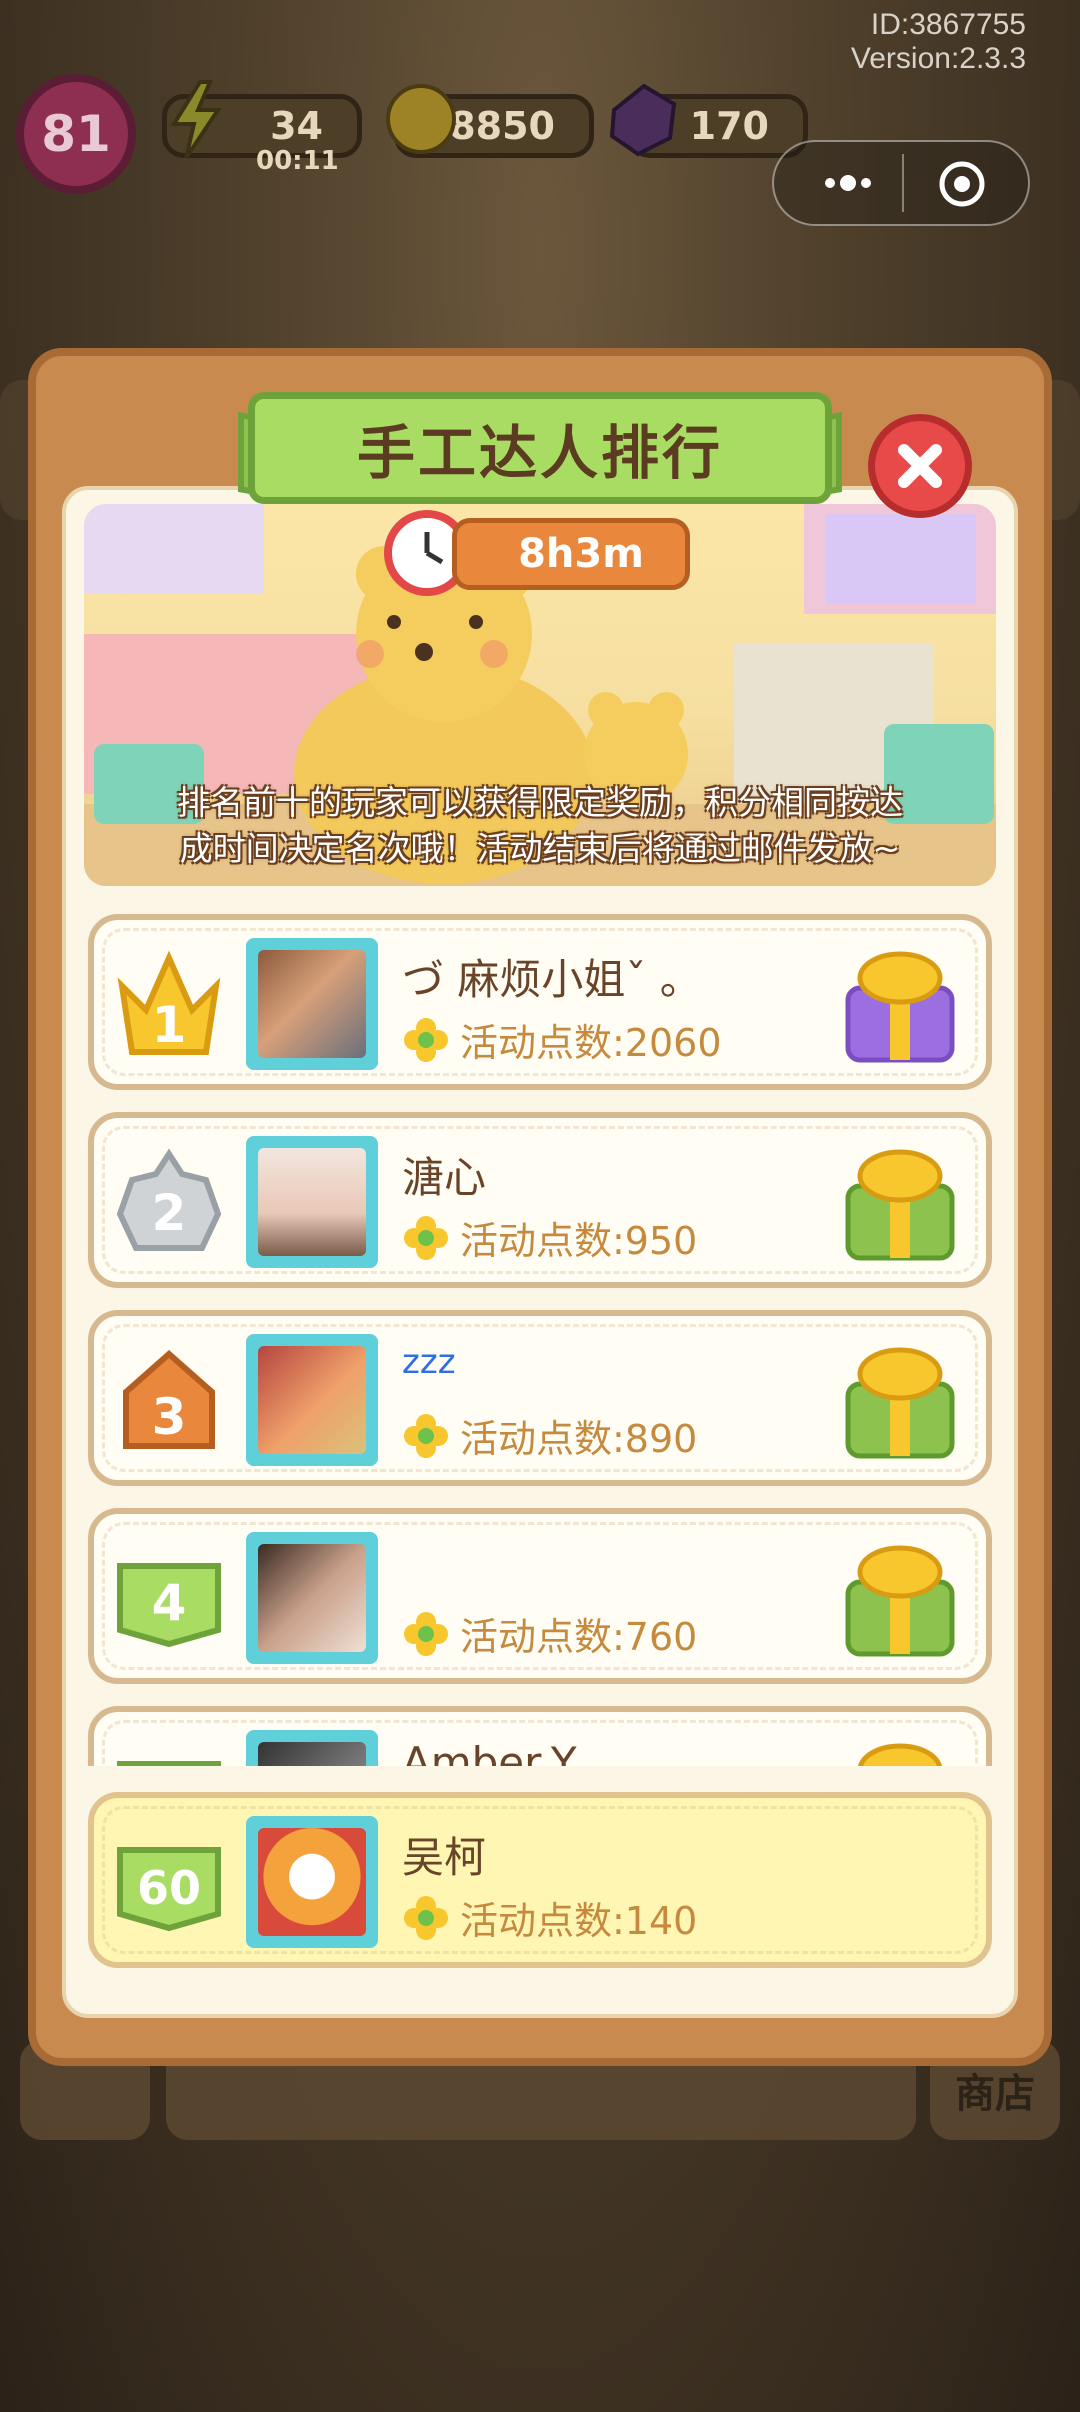  What do you see at coordinates (489, 1752) in the screenshot?
I see `player-name: Amber.Y` at bounding box center [489, 1752].